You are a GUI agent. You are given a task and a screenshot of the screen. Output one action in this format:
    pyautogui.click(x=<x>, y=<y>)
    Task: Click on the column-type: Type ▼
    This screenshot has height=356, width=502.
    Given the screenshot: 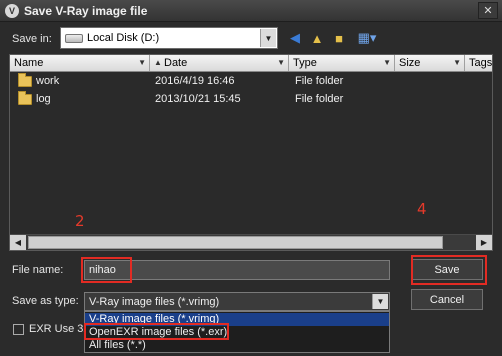 What is the action you would take?
    pyautogui.click(x=342, y=63)
    